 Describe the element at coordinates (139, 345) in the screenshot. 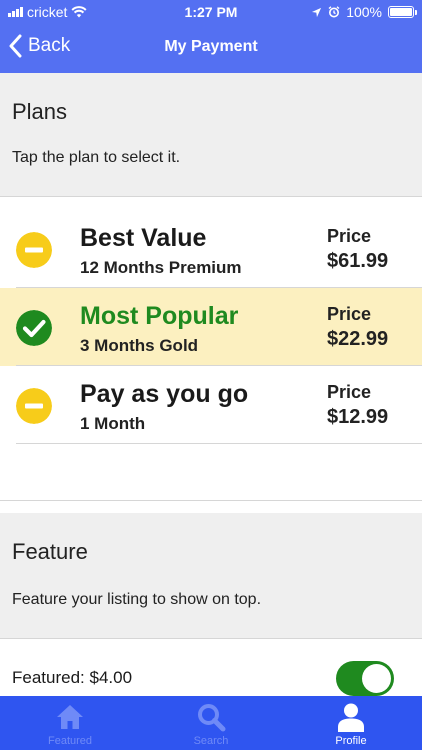

I see `plan-description: 3 Months Gold` at that location.